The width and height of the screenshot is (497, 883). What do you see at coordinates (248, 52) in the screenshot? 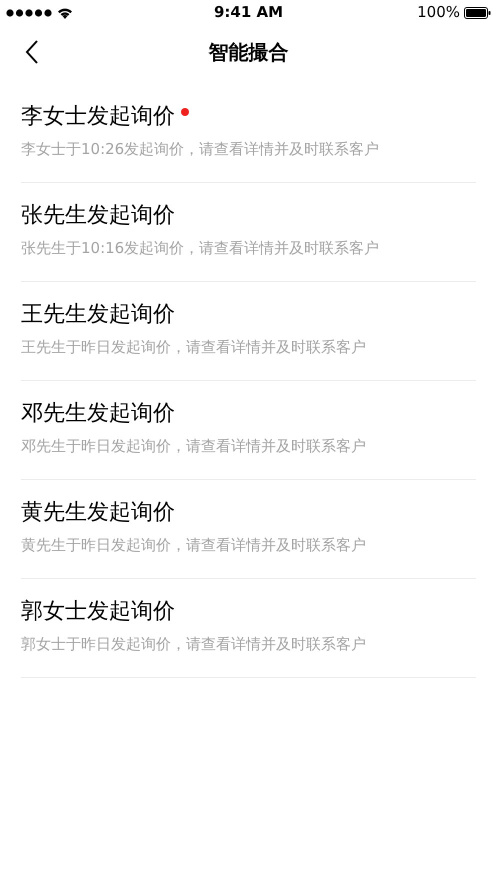
I see `page-title: 智能撮合` at bounding box center [248, 52].